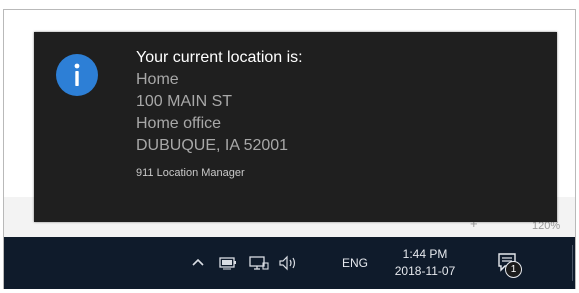  I want to click on notification-title: Your current location is:, so click(219, 57).